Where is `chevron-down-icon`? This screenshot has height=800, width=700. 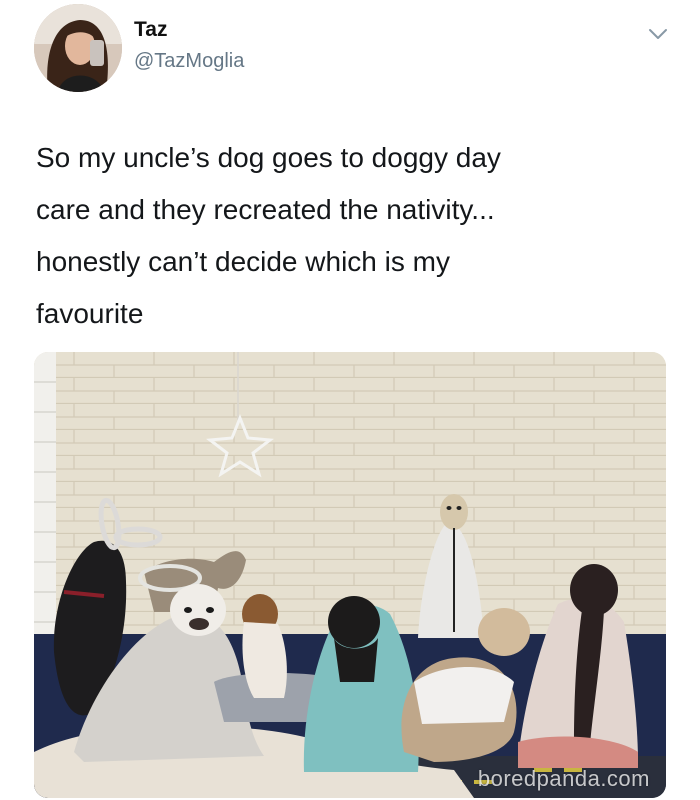 chevron-down-icon is located at coordinates (658, 34).